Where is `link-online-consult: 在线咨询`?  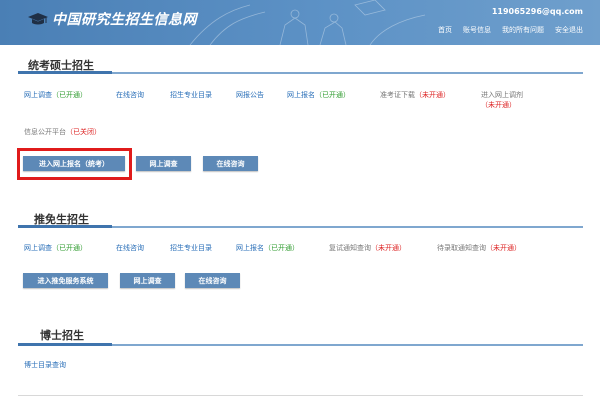
link-online-consult: 在线咨询 is located at coordinates (130, 95).